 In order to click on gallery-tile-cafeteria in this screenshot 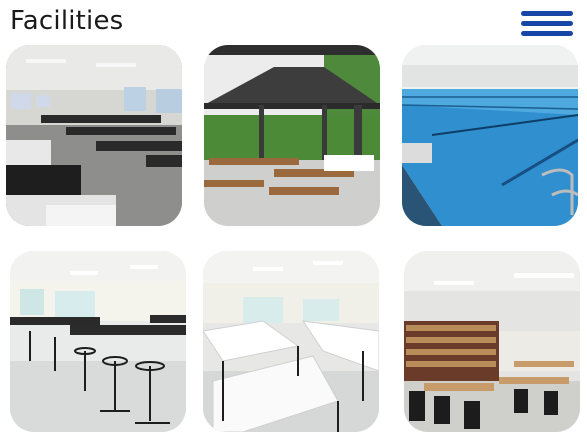, I will do `click(94, 135)`.